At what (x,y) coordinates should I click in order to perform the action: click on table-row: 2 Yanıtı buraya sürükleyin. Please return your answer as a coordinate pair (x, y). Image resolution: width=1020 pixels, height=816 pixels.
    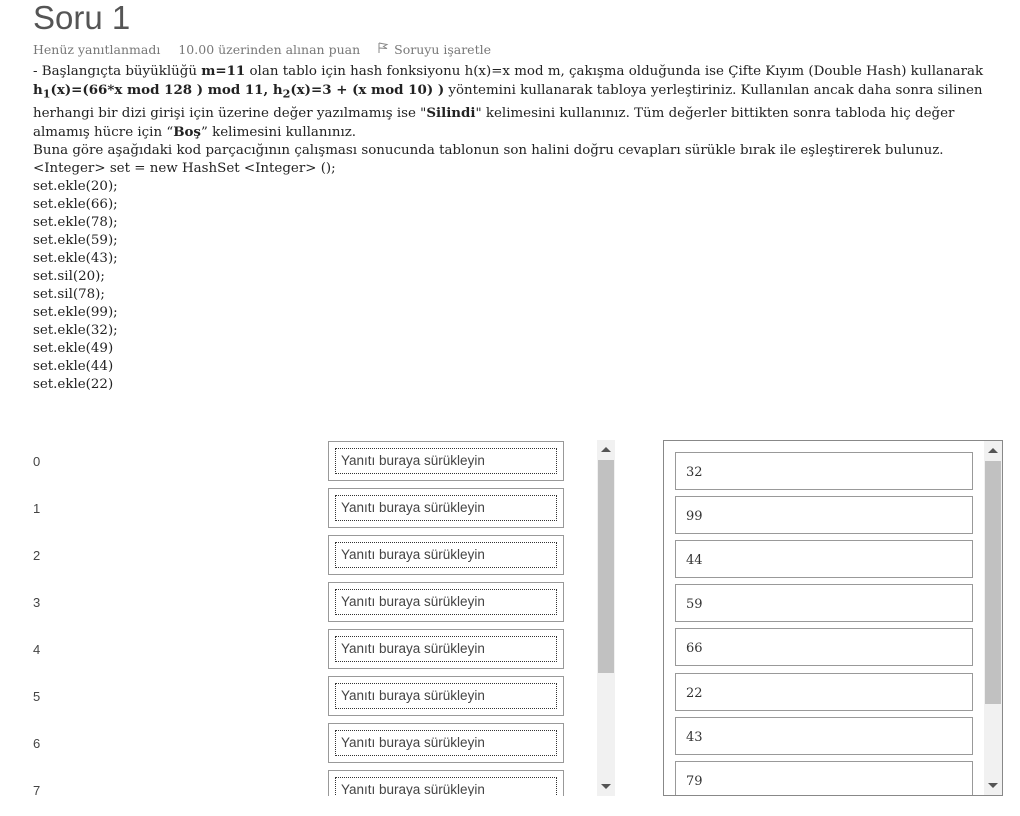
    Looking at the image, I should click on (300, 556).